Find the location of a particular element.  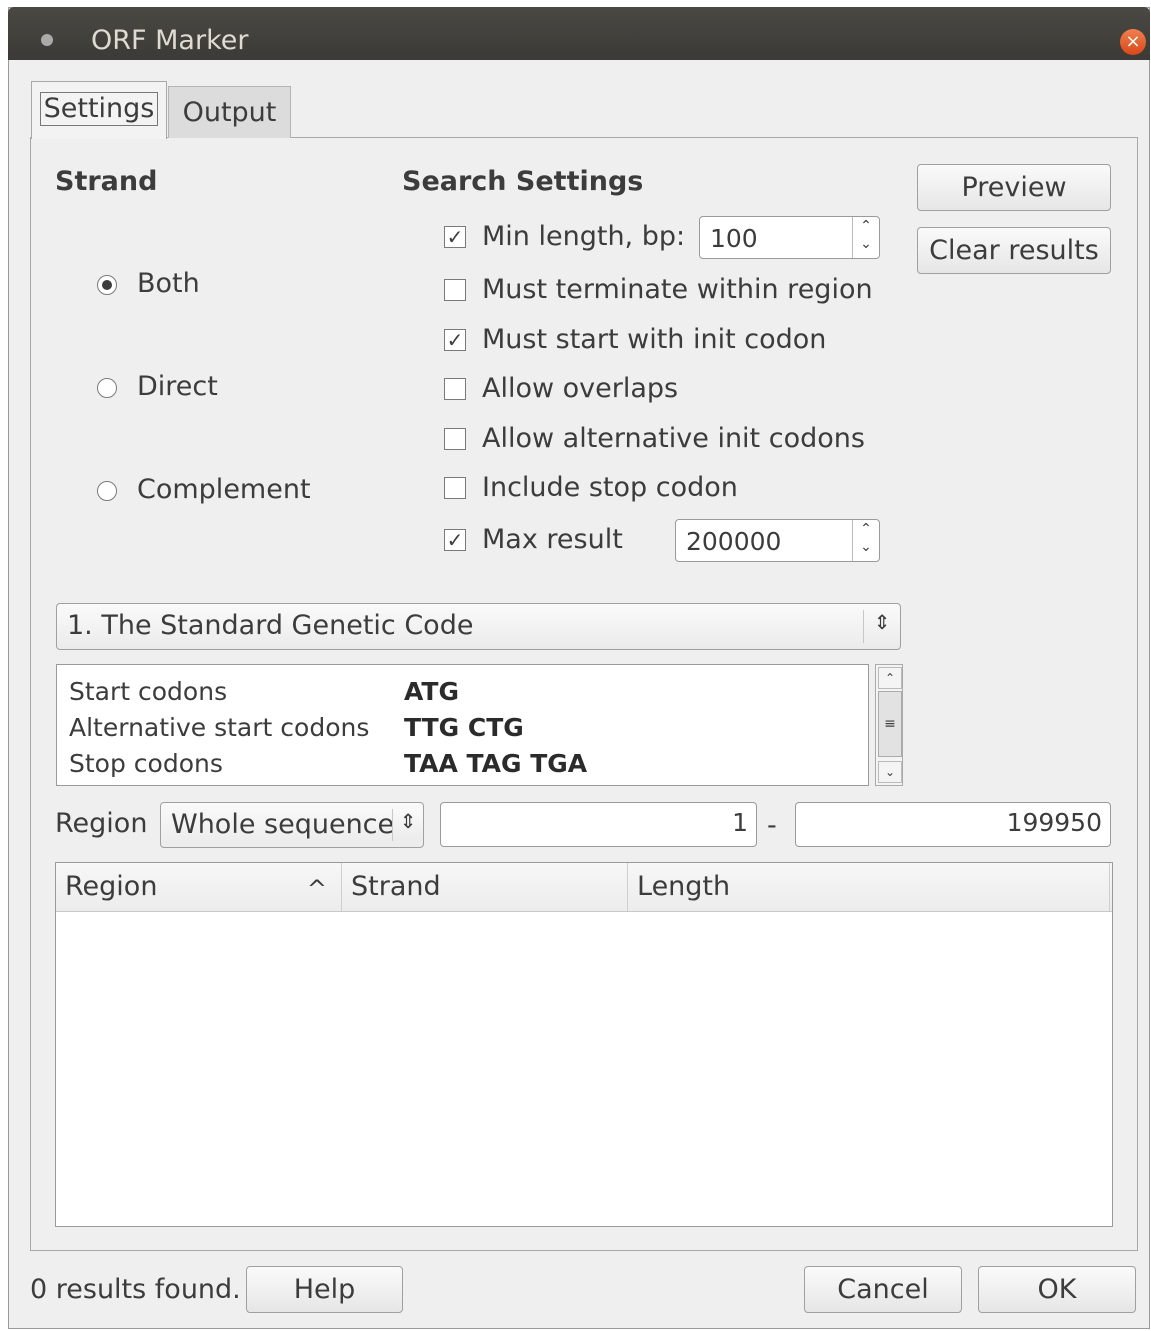

max-result-label: Max result is located at coordinates (552, 539).